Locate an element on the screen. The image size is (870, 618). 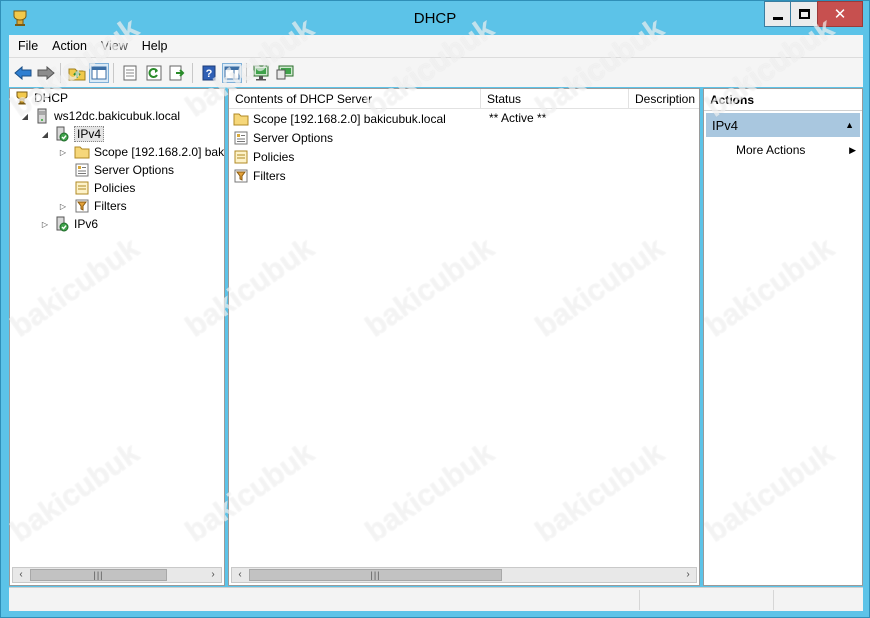
close-button: ✕ is located at coordinates (840, 14).